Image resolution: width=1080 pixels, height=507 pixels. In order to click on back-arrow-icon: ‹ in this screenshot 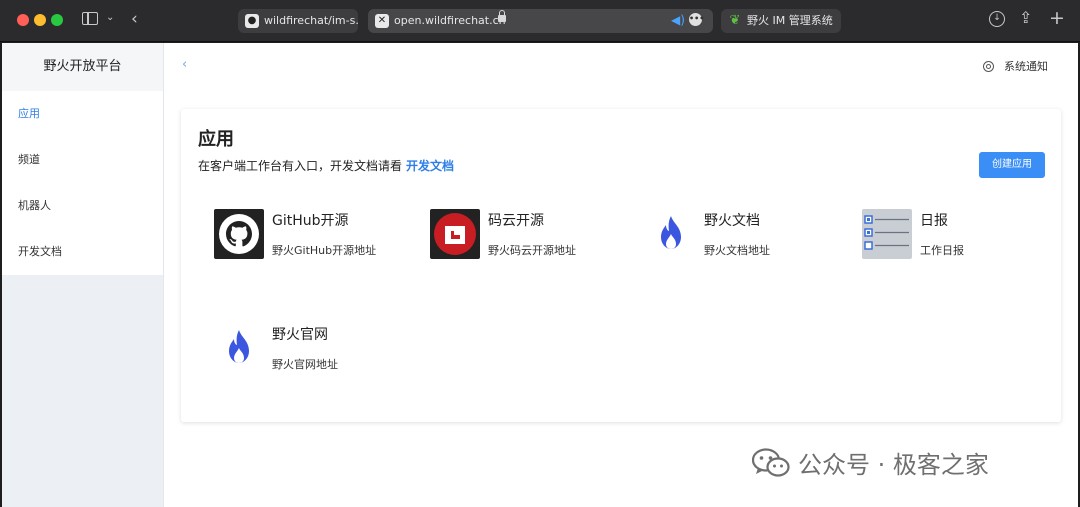, I will do `click(134, 19)`.